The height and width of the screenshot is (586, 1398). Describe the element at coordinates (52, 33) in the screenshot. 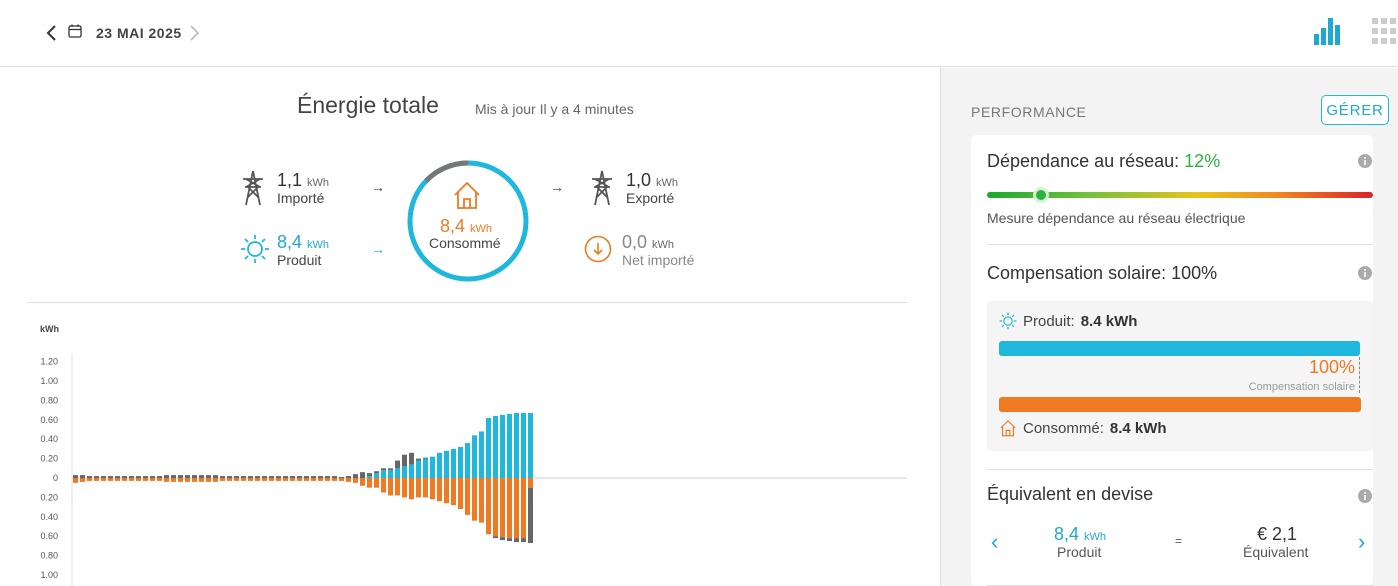

I see `chevron-left-icon` at that location.